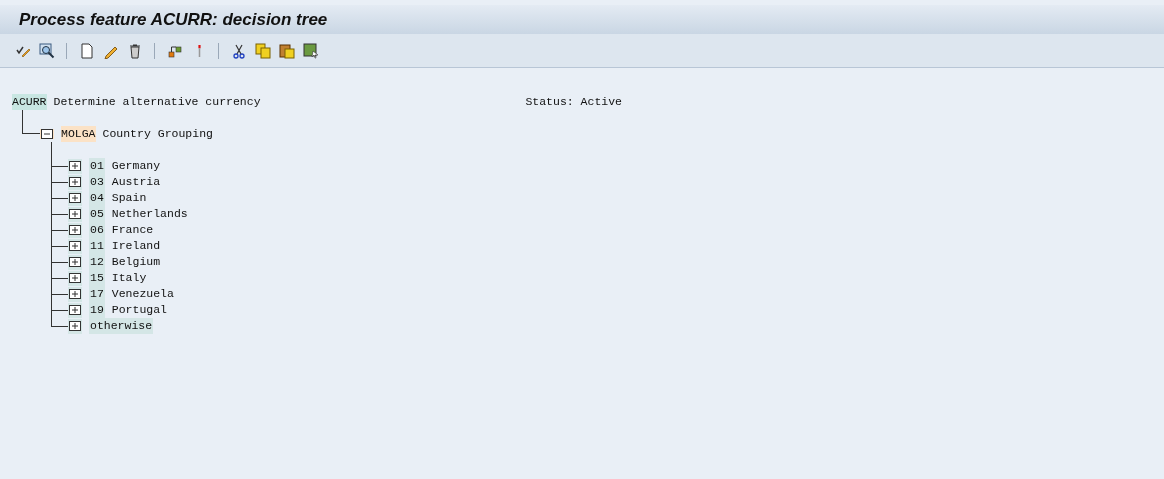  I want to click on node-text: Belgium, so click(136, 262).